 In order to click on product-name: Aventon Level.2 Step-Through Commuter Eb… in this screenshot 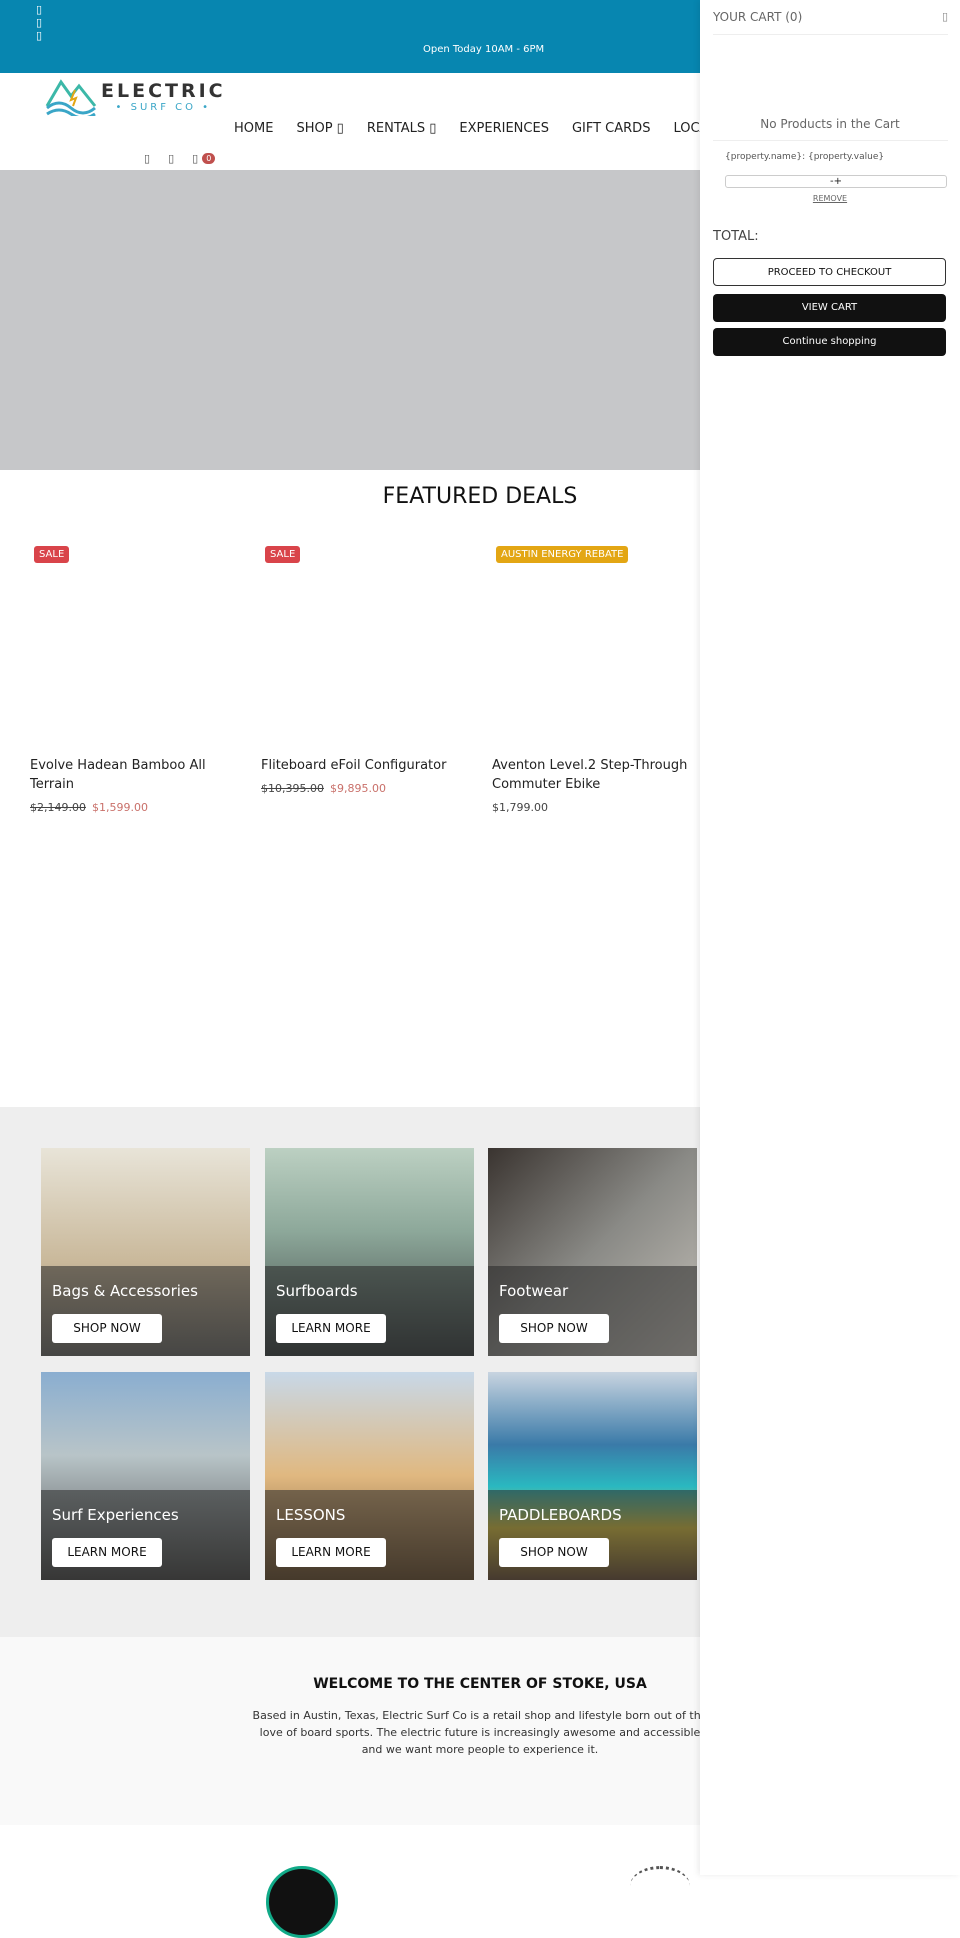, I will do `click(597, 775)`.